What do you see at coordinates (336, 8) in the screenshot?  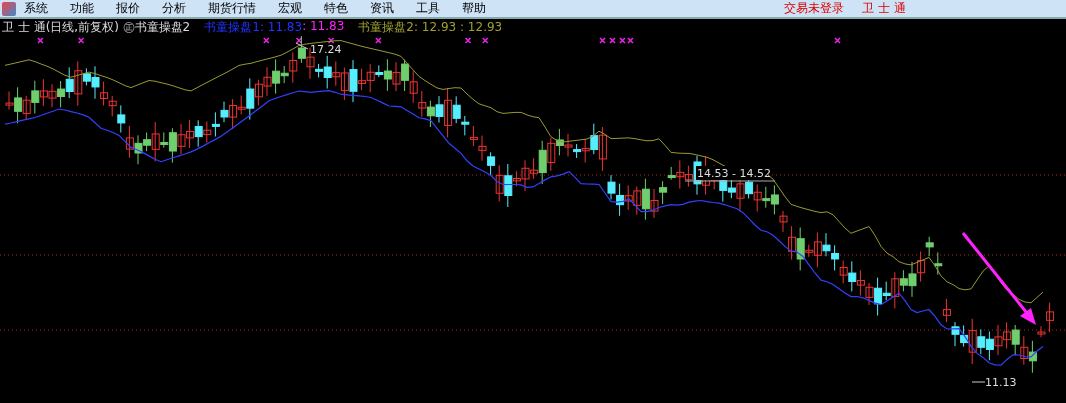 I see `menu-item: 特色` at bounding box center [336, 8].